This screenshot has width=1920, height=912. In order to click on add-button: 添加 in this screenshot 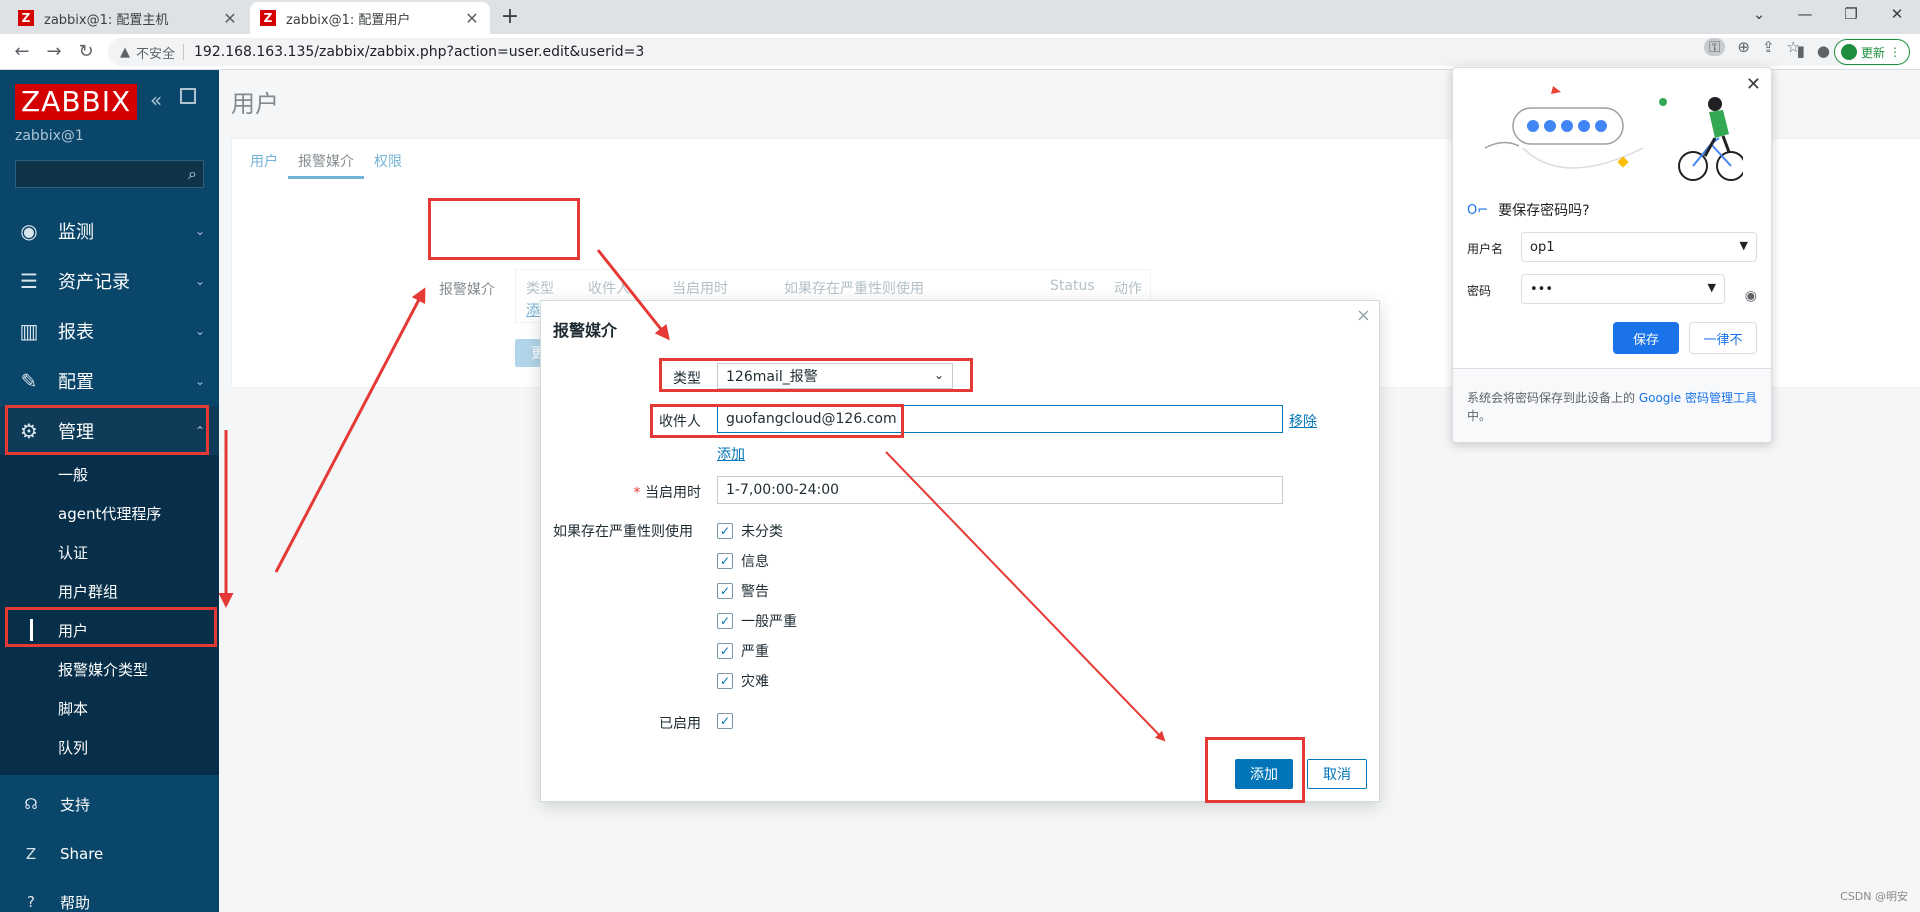, I will do `click(1264, 774)`.